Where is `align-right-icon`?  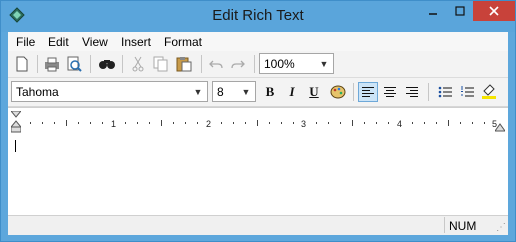
align-right-icon is located at coordinates (412, 92).